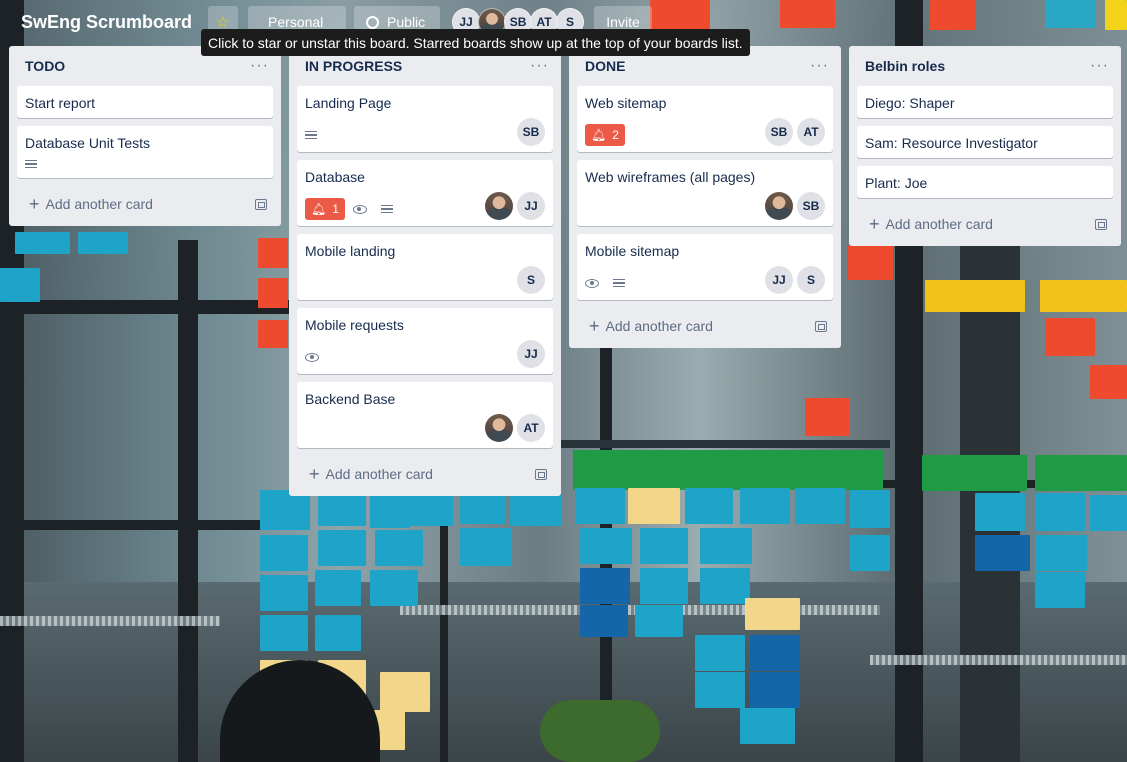 The width and height of the screenshot is (1127, 762). What do you see at coordinates (425, 415) in the screenshot?
I see `card: Backend Base AT` at bounding box center [425, 415].